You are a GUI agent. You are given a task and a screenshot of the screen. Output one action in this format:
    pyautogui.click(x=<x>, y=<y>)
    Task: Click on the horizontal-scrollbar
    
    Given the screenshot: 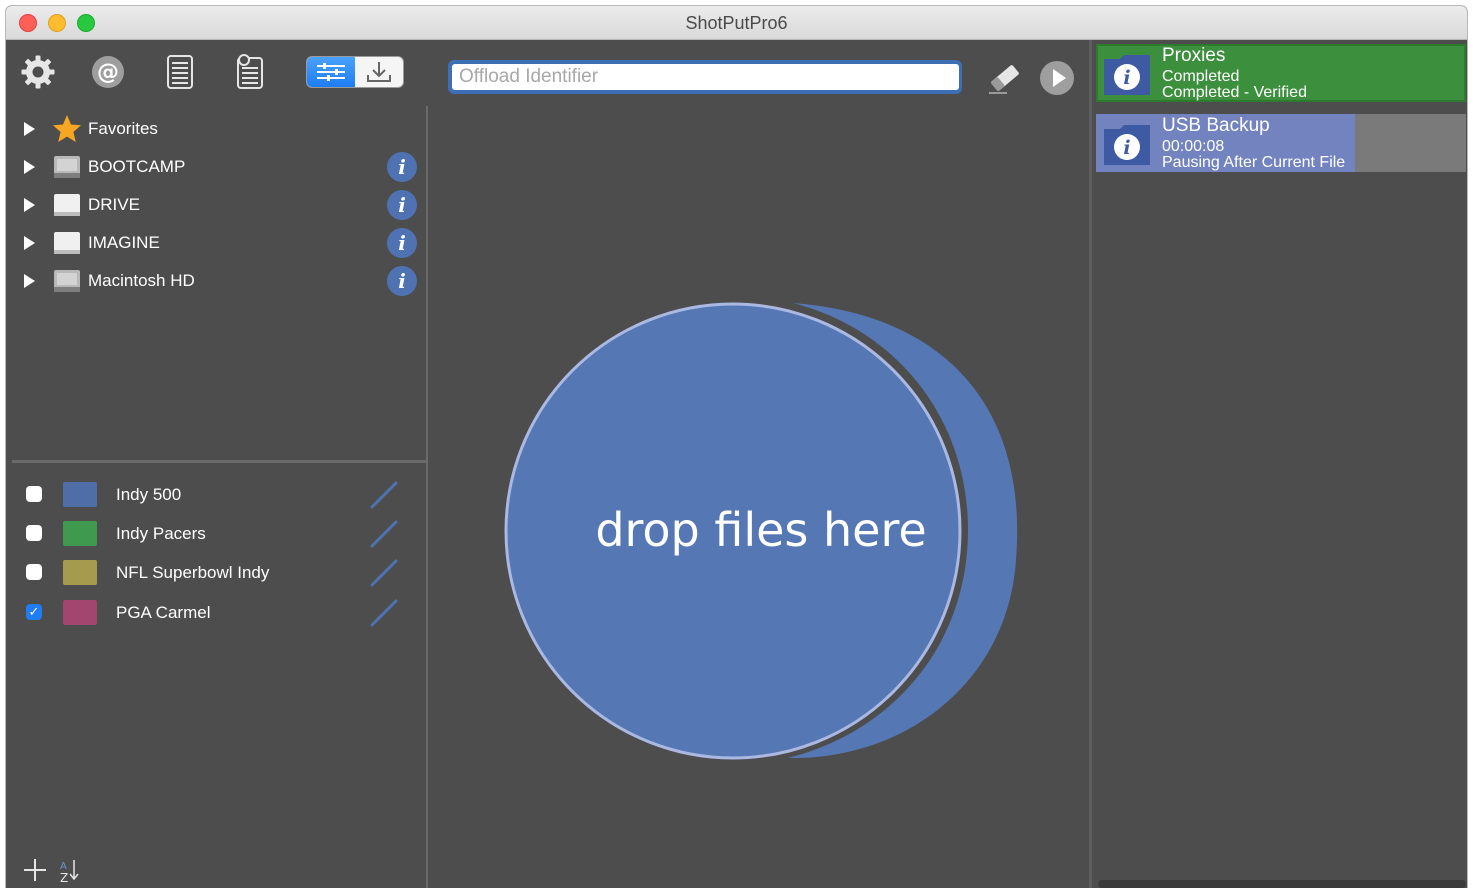 What is the action you would take?
    pyautogui.click(x=1282, y=884)
    